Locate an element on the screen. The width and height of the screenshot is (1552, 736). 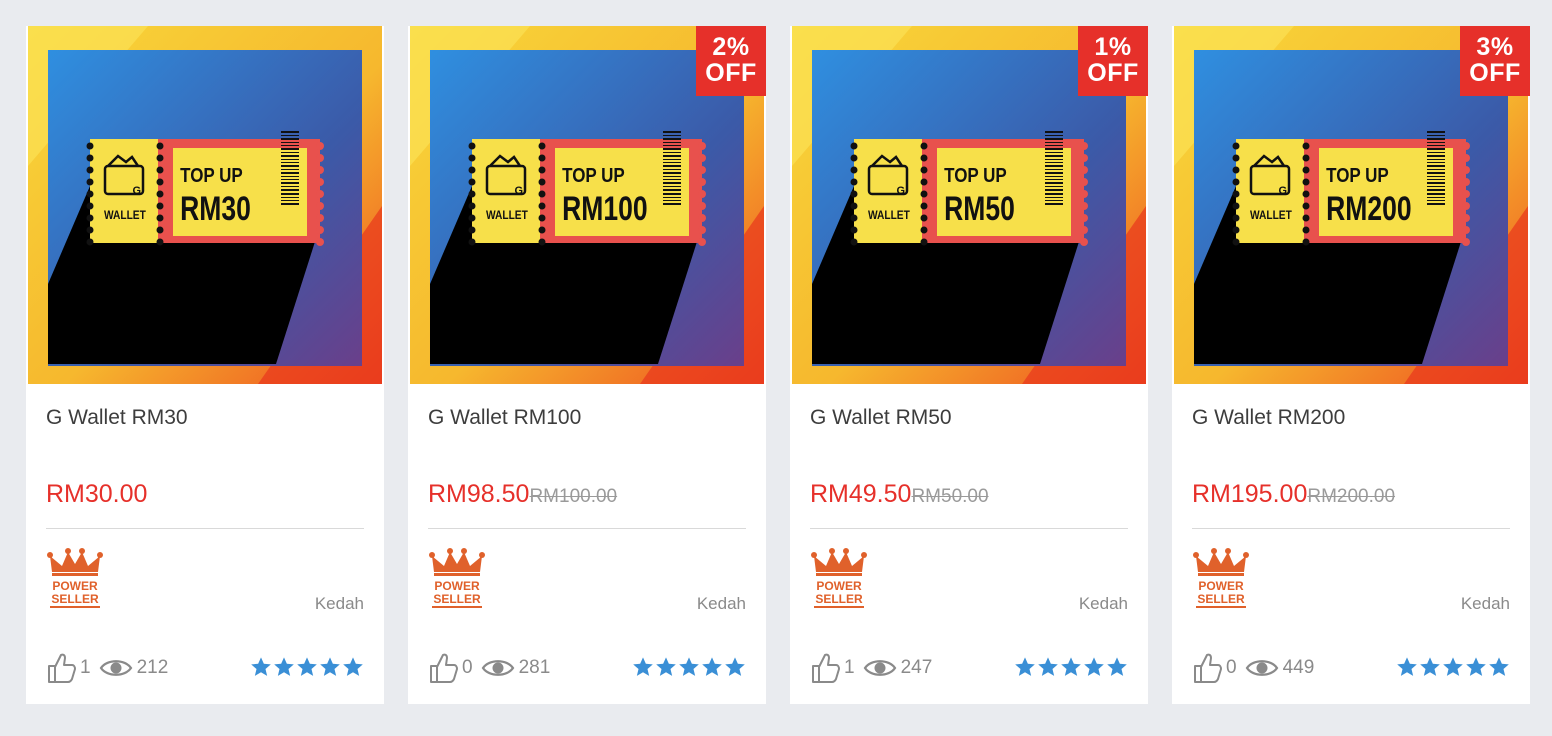
current-price: RM30.00 is located at coordinates (97, 494).